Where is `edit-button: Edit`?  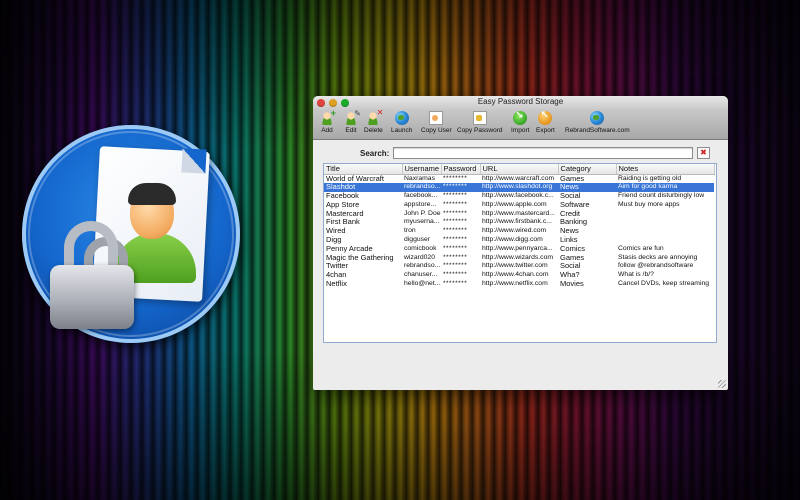 edit-button: Edit is located at coordinates (352, 121).